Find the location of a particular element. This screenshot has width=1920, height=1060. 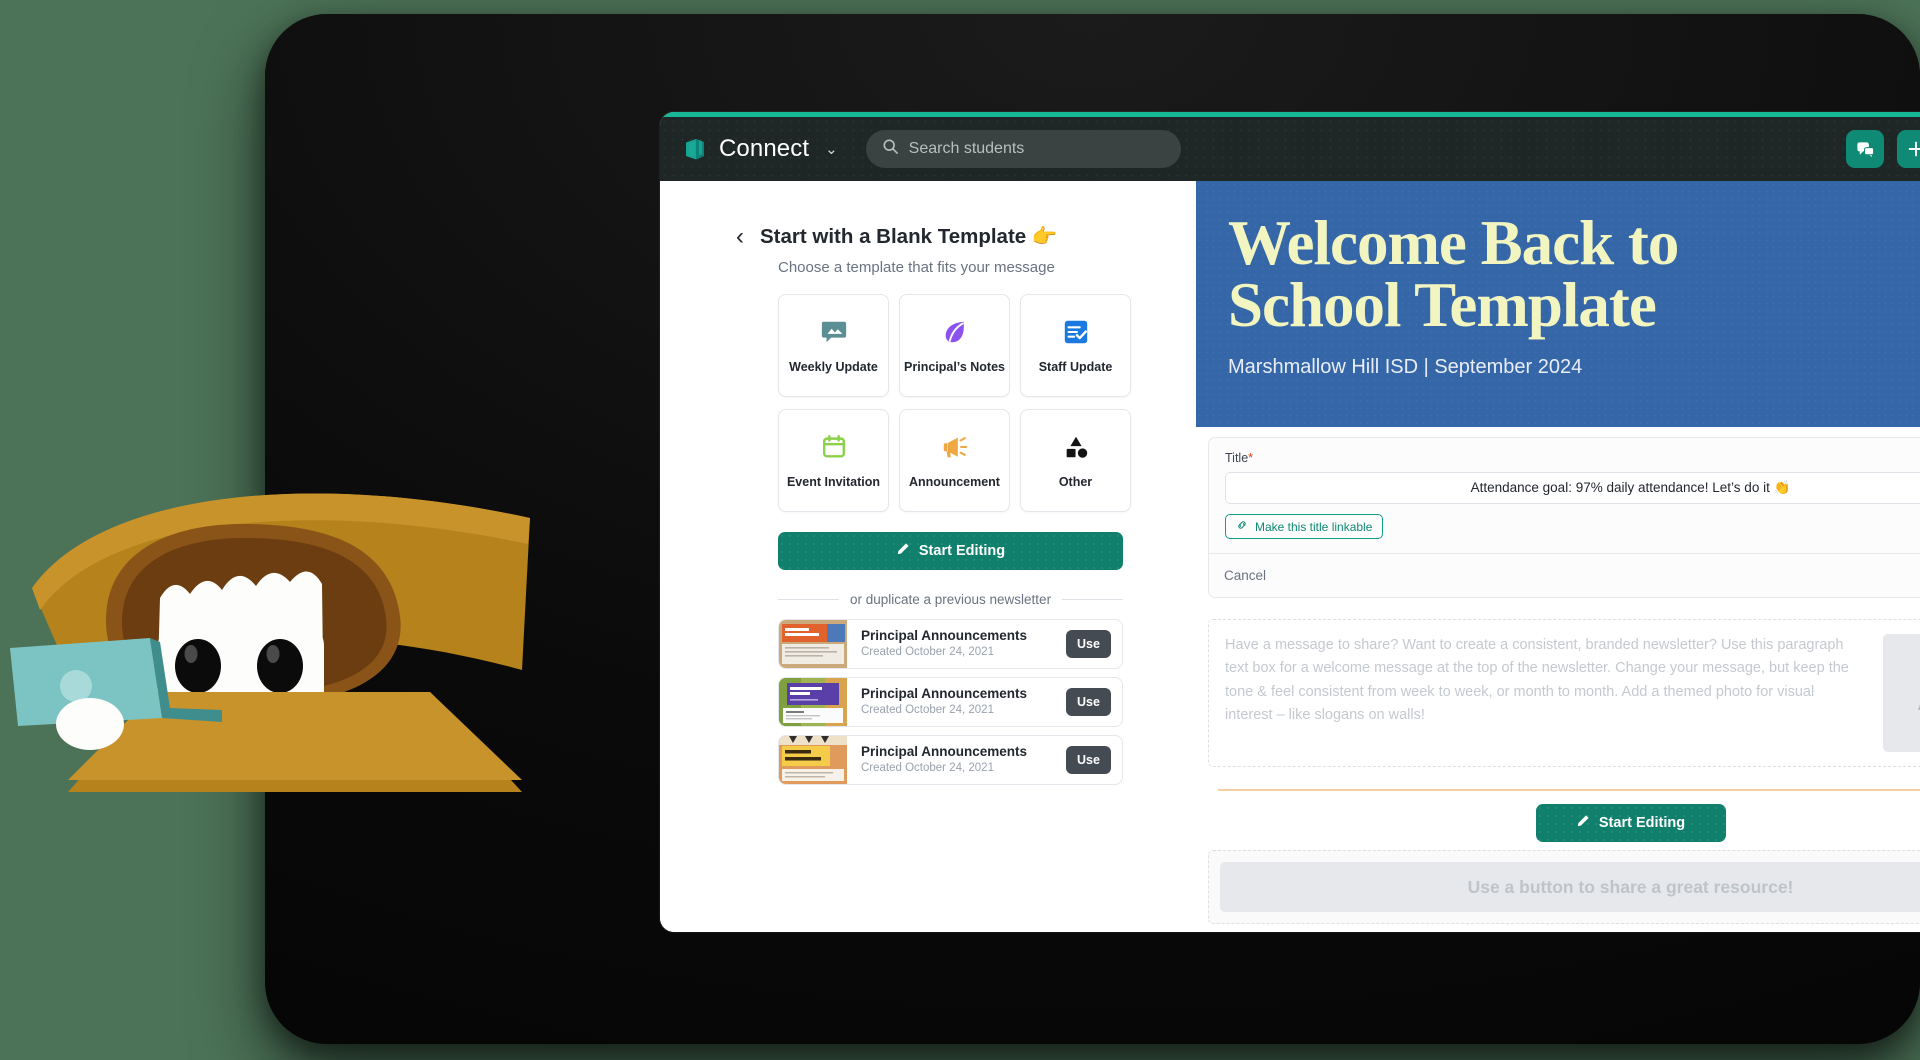

template-card-principals-notes: Principal’s Notes is located at coordinates (954, 345).